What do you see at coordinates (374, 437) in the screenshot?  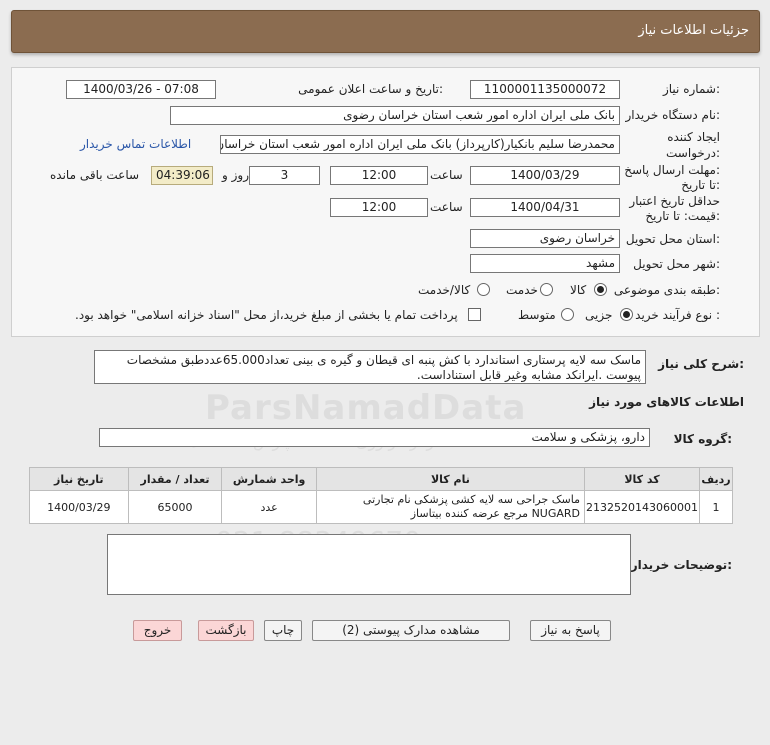 I see `goods-group-field: دارو، پزشکی و سلامت` at bounding box center [374, 437].